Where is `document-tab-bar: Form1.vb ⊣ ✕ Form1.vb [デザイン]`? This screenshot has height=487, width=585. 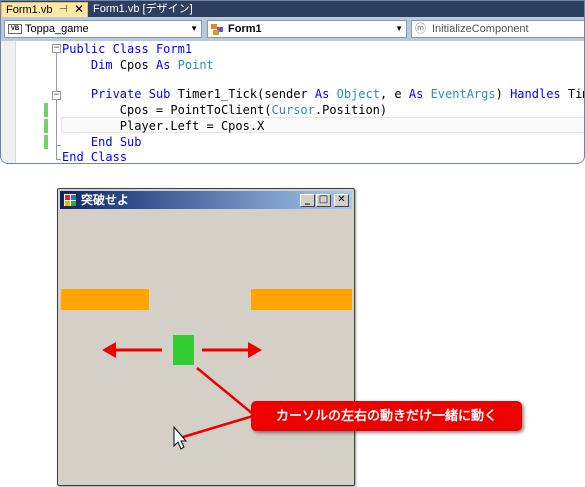 document-tab-bar: Form1.vb ⊣ ✕ Form1.vb [デザイン] is located at coordinates (292, 9).